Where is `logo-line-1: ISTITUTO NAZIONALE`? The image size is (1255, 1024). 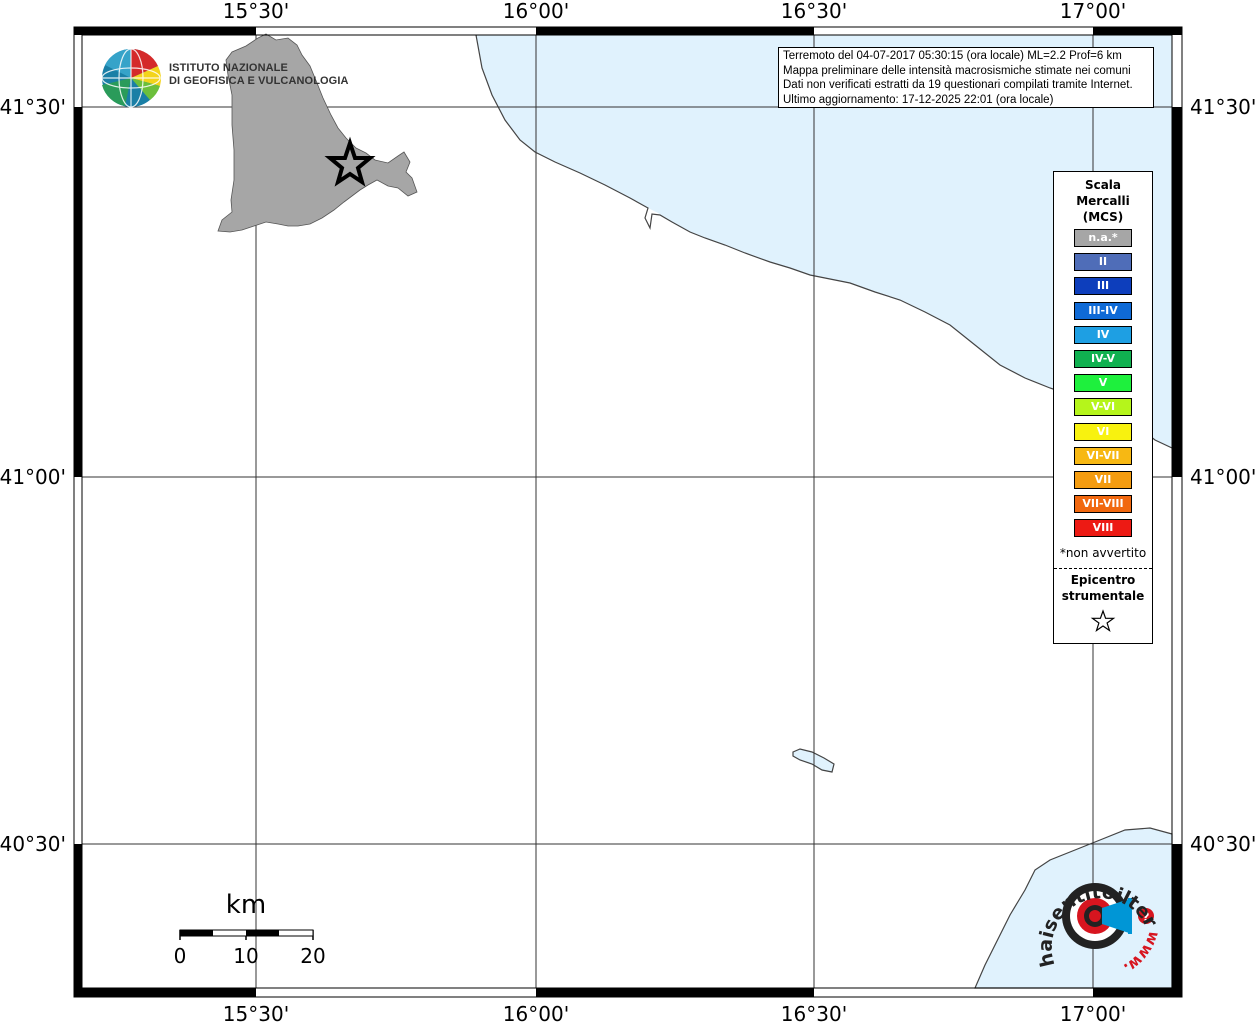 logo-line-1: ISTITUTO NAZIONALE is located at coordinates (228, 68).